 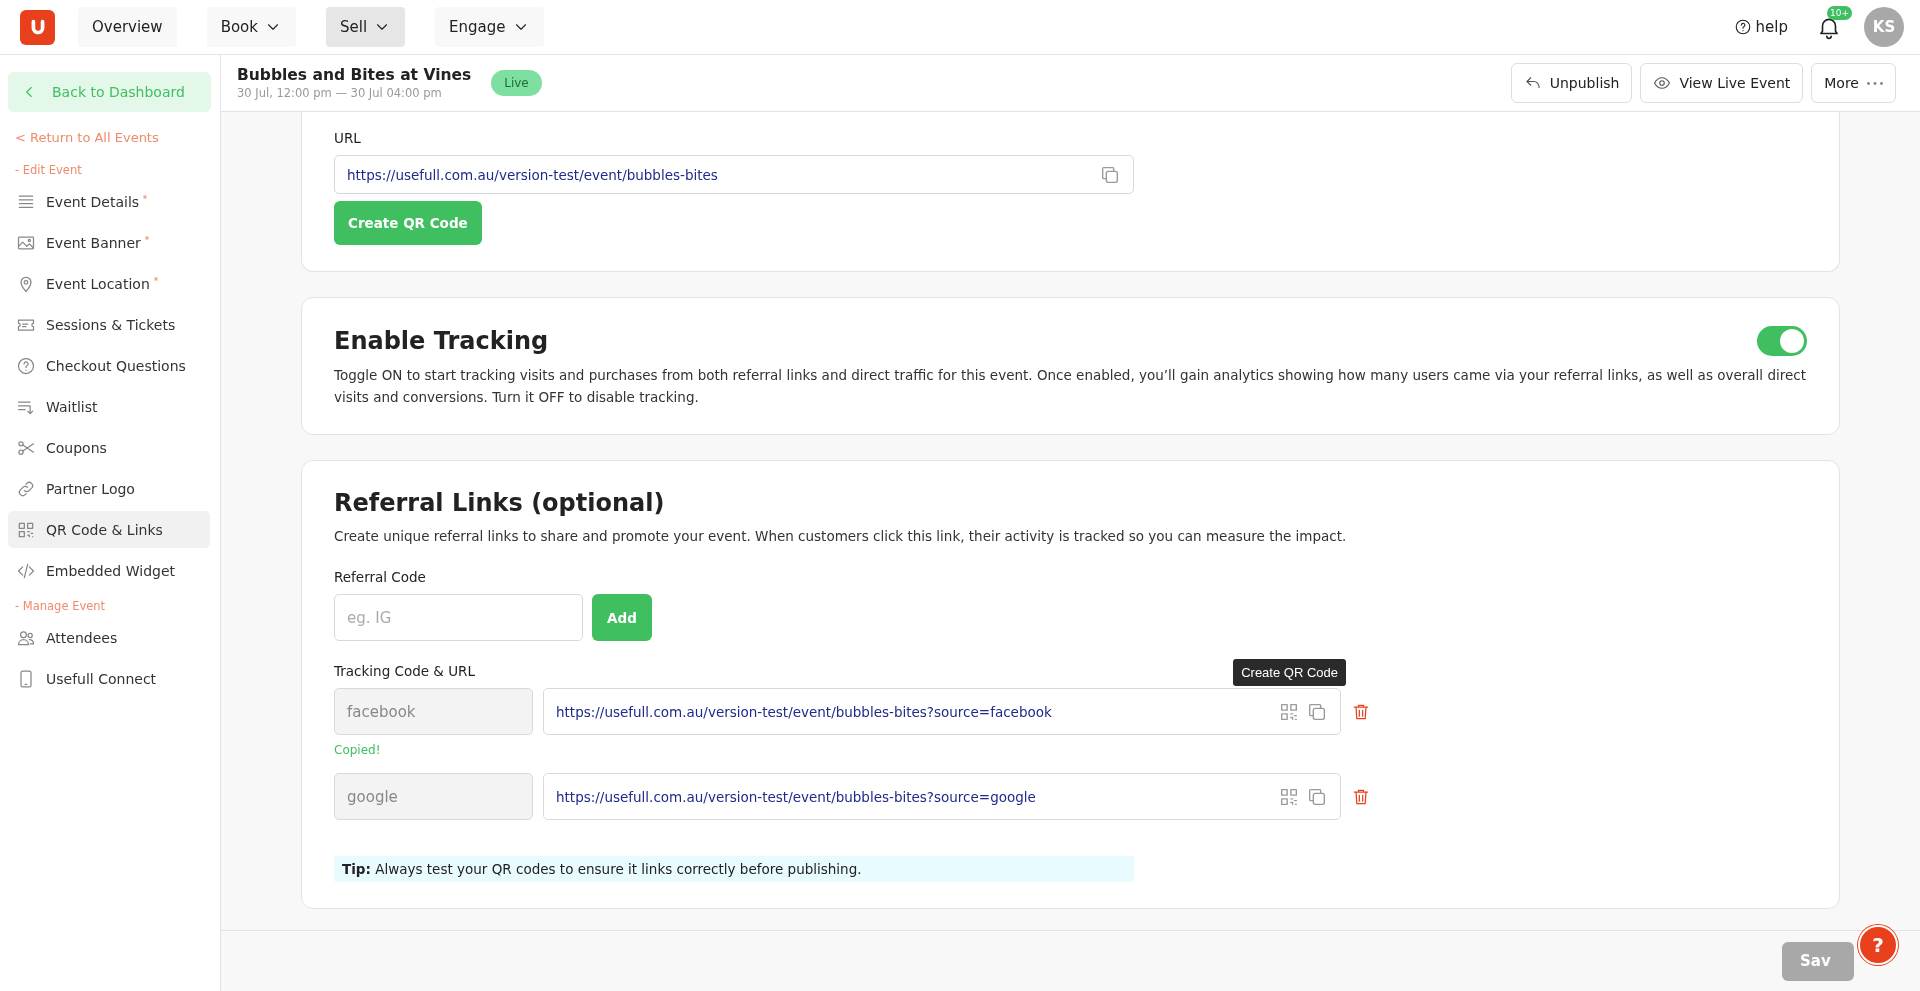 What do you see at coordinates (109, 406) in the screenshot?
I see `sidebar-item: Waitlist` at bounding box center [109, 406].